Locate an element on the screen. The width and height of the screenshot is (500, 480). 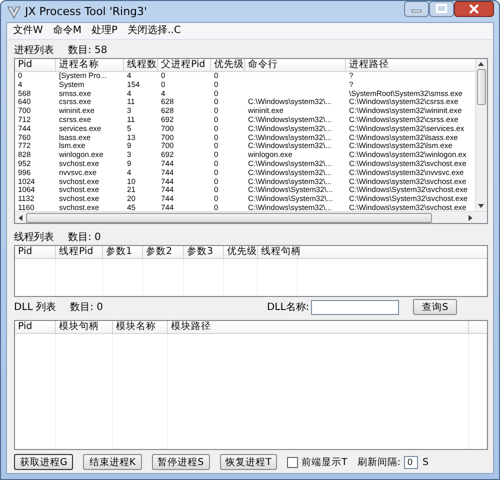
section-label: 线程列表 is located at coordinates (34, 237).